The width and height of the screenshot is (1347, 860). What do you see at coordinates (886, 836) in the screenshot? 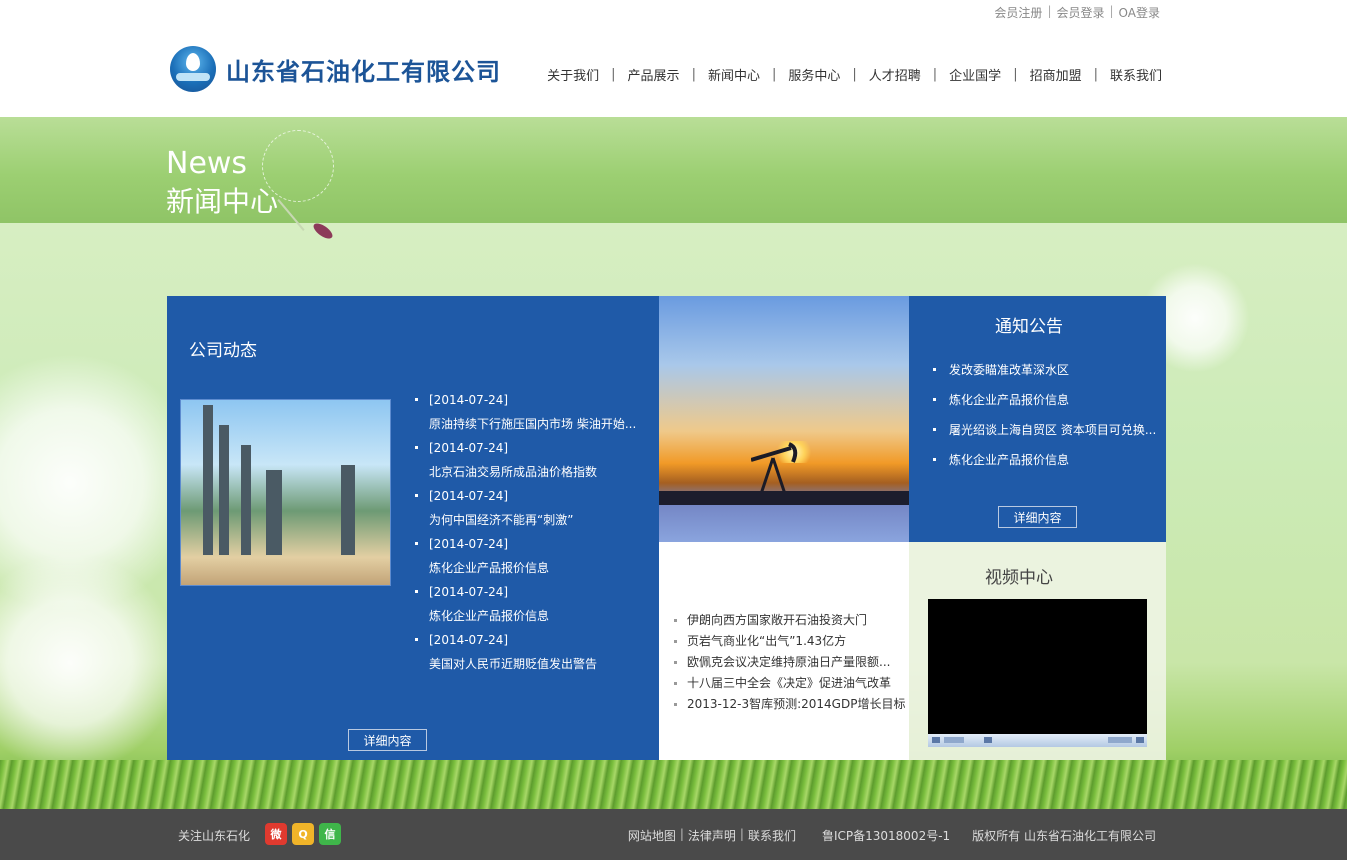
I see `icp-number: 鲁ICP备13018002号-1` at bounding box center [886, 836].